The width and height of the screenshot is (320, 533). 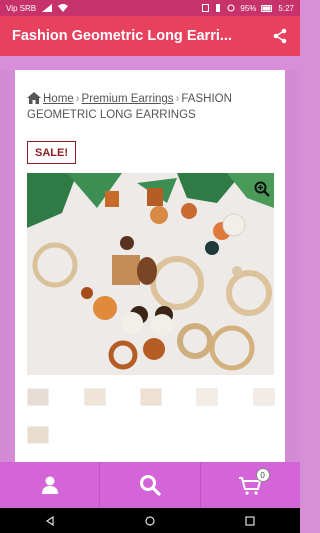 What do you see at coordinates (63, 8) in the screenshot?
I see `wifi-icon` at bounding box center [63, 8].